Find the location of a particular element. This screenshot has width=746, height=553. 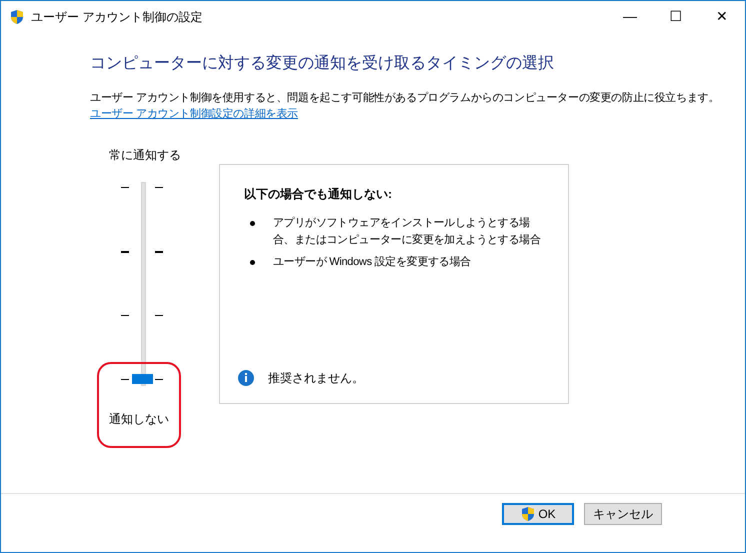

bullet-text: ユーザーが Windows 設定を変更する場合 is located at coordinates (372, 262).